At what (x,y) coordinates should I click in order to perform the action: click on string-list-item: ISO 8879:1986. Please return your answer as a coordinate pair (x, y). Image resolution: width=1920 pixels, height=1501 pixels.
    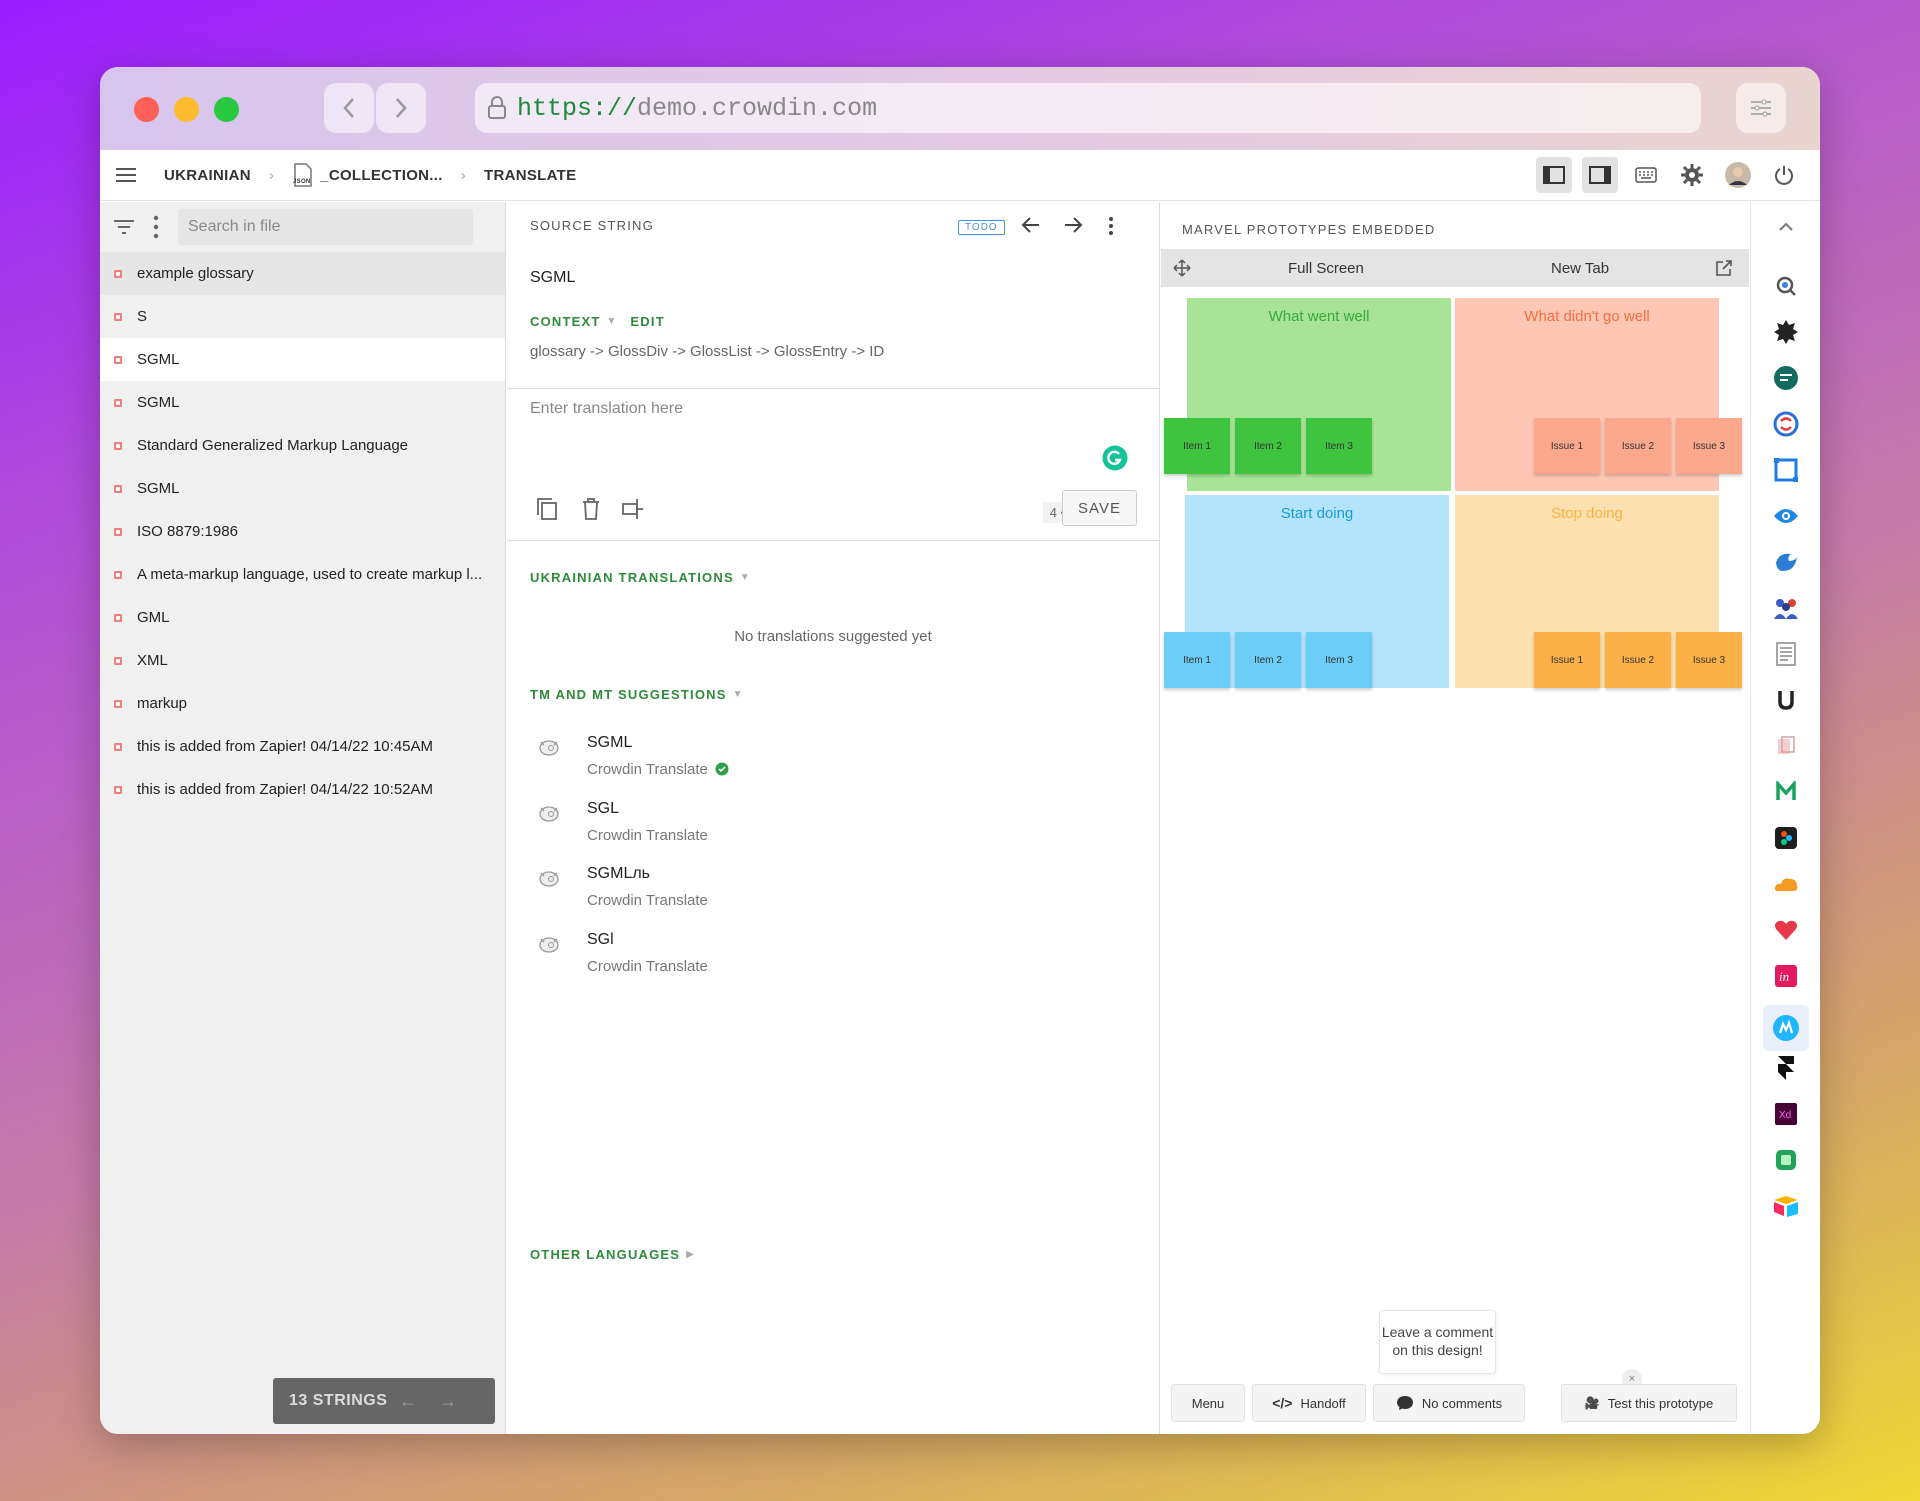
    Looking at the image, I should click on (302, 531).